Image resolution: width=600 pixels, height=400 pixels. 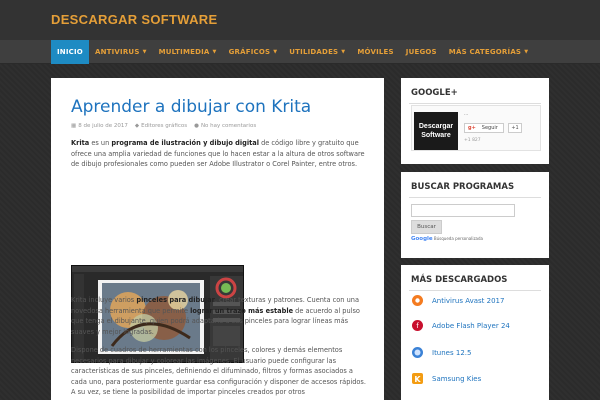 I want to click on bold-text: pinceles para dibujar, so click(x=175, y=300).